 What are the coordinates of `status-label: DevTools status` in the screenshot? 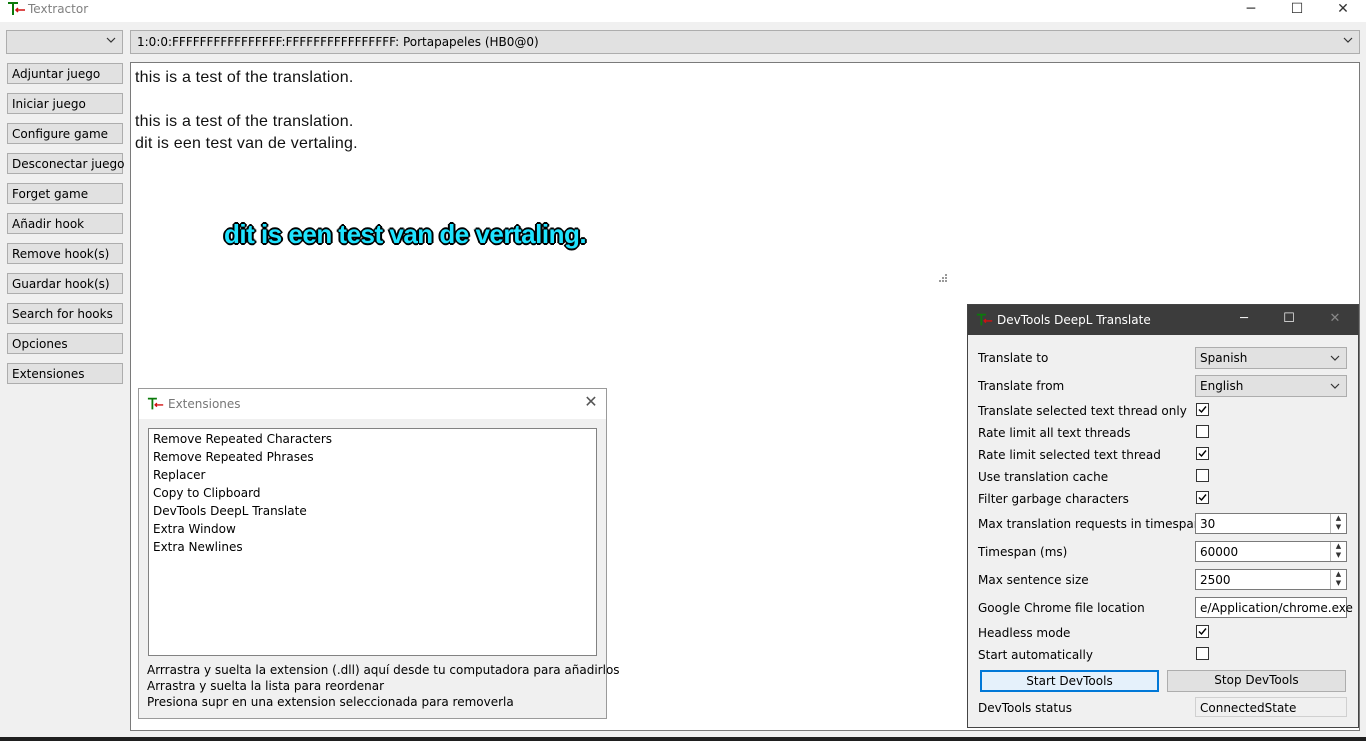 It's located at (1025, 708).